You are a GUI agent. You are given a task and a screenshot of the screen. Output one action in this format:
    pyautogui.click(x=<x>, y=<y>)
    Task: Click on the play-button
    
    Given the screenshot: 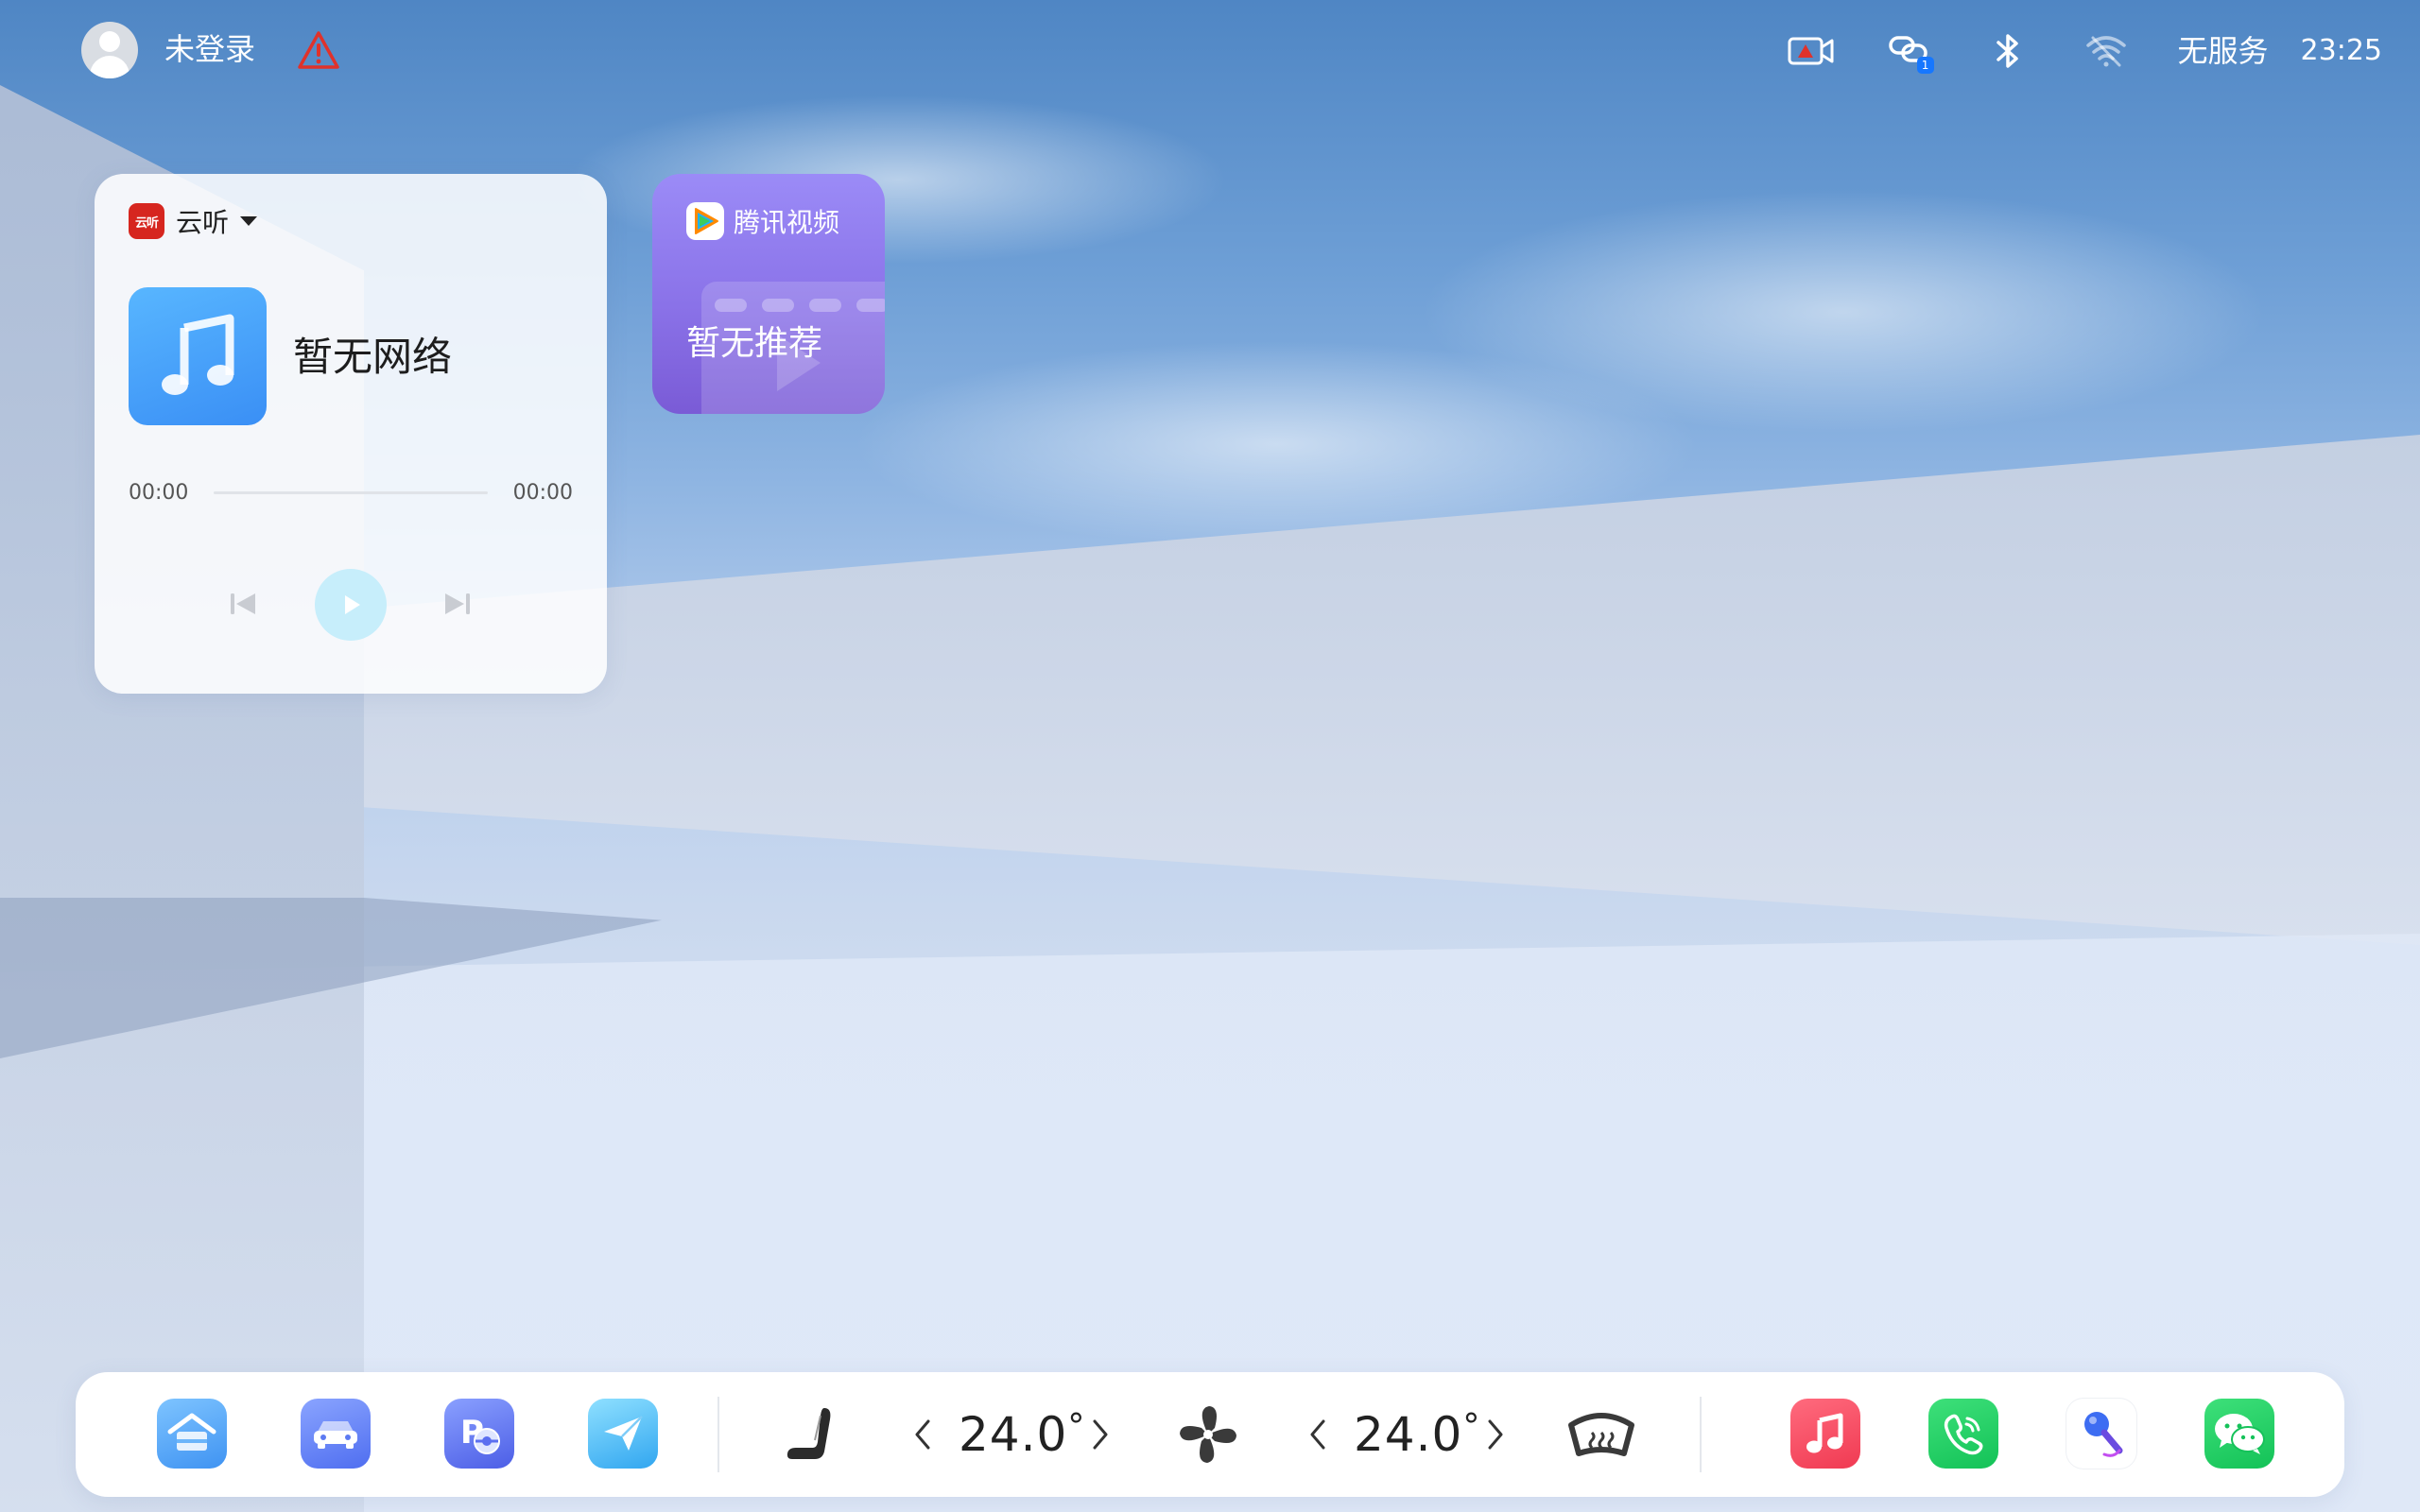 What is the action you would take?
    pyautogui.click(x=351, y=605)
    